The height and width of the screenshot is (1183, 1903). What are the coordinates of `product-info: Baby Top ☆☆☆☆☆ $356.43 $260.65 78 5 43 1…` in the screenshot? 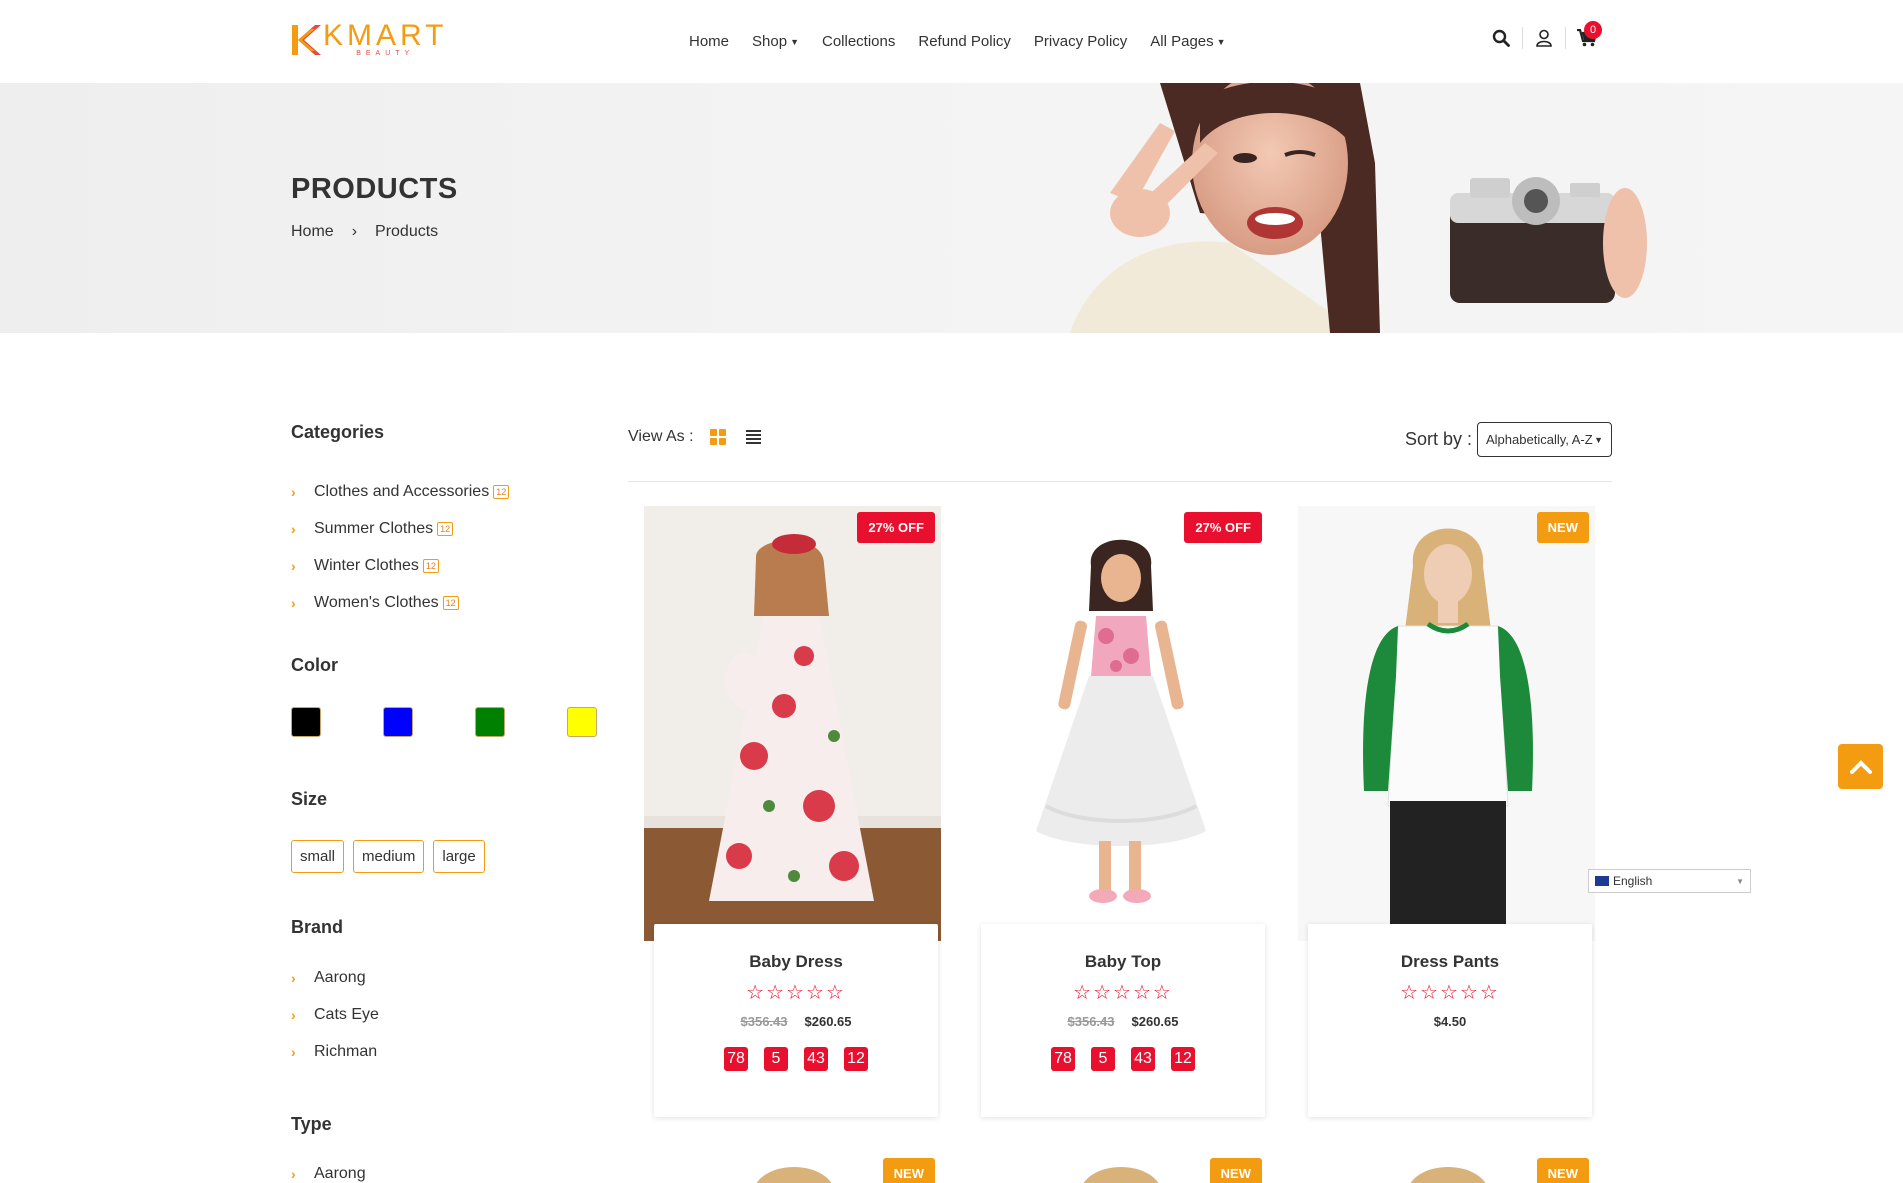 It's located at (1123, 1020).